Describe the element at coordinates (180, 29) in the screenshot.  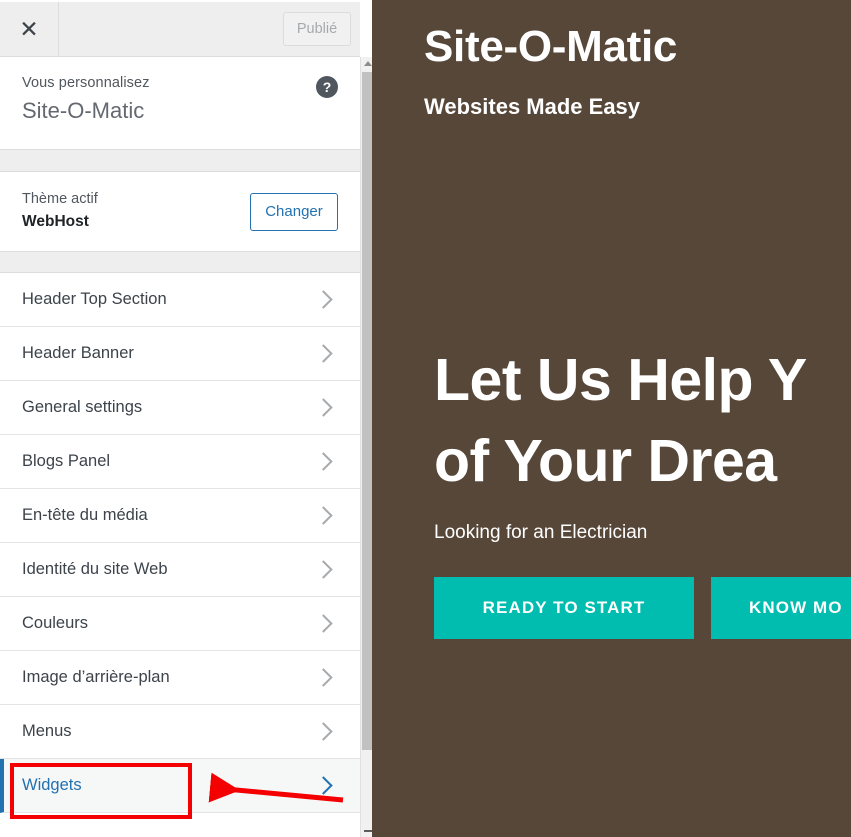
I see `customizer-topbar: ✕ Publié` at that location.